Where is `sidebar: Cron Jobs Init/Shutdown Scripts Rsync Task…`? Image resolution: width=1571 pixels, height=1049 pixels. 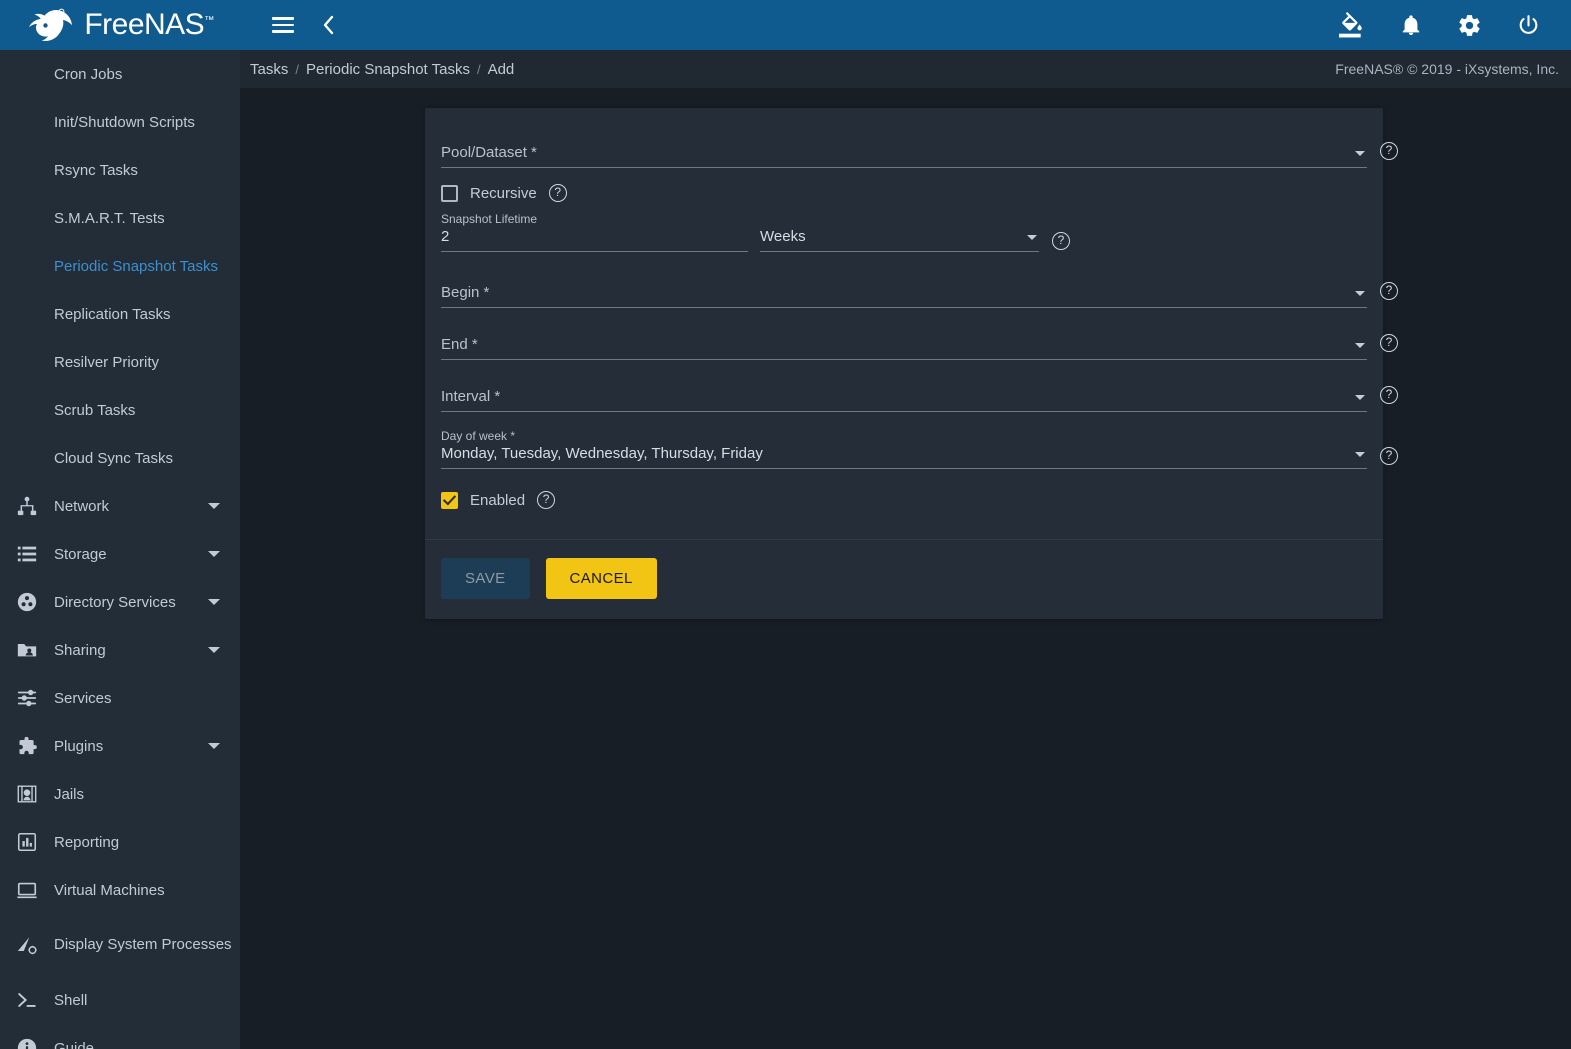 sidebar: Cron Jobs Init/Shutdown Scripts Rsync Task… is located at coordinates (120, 549).